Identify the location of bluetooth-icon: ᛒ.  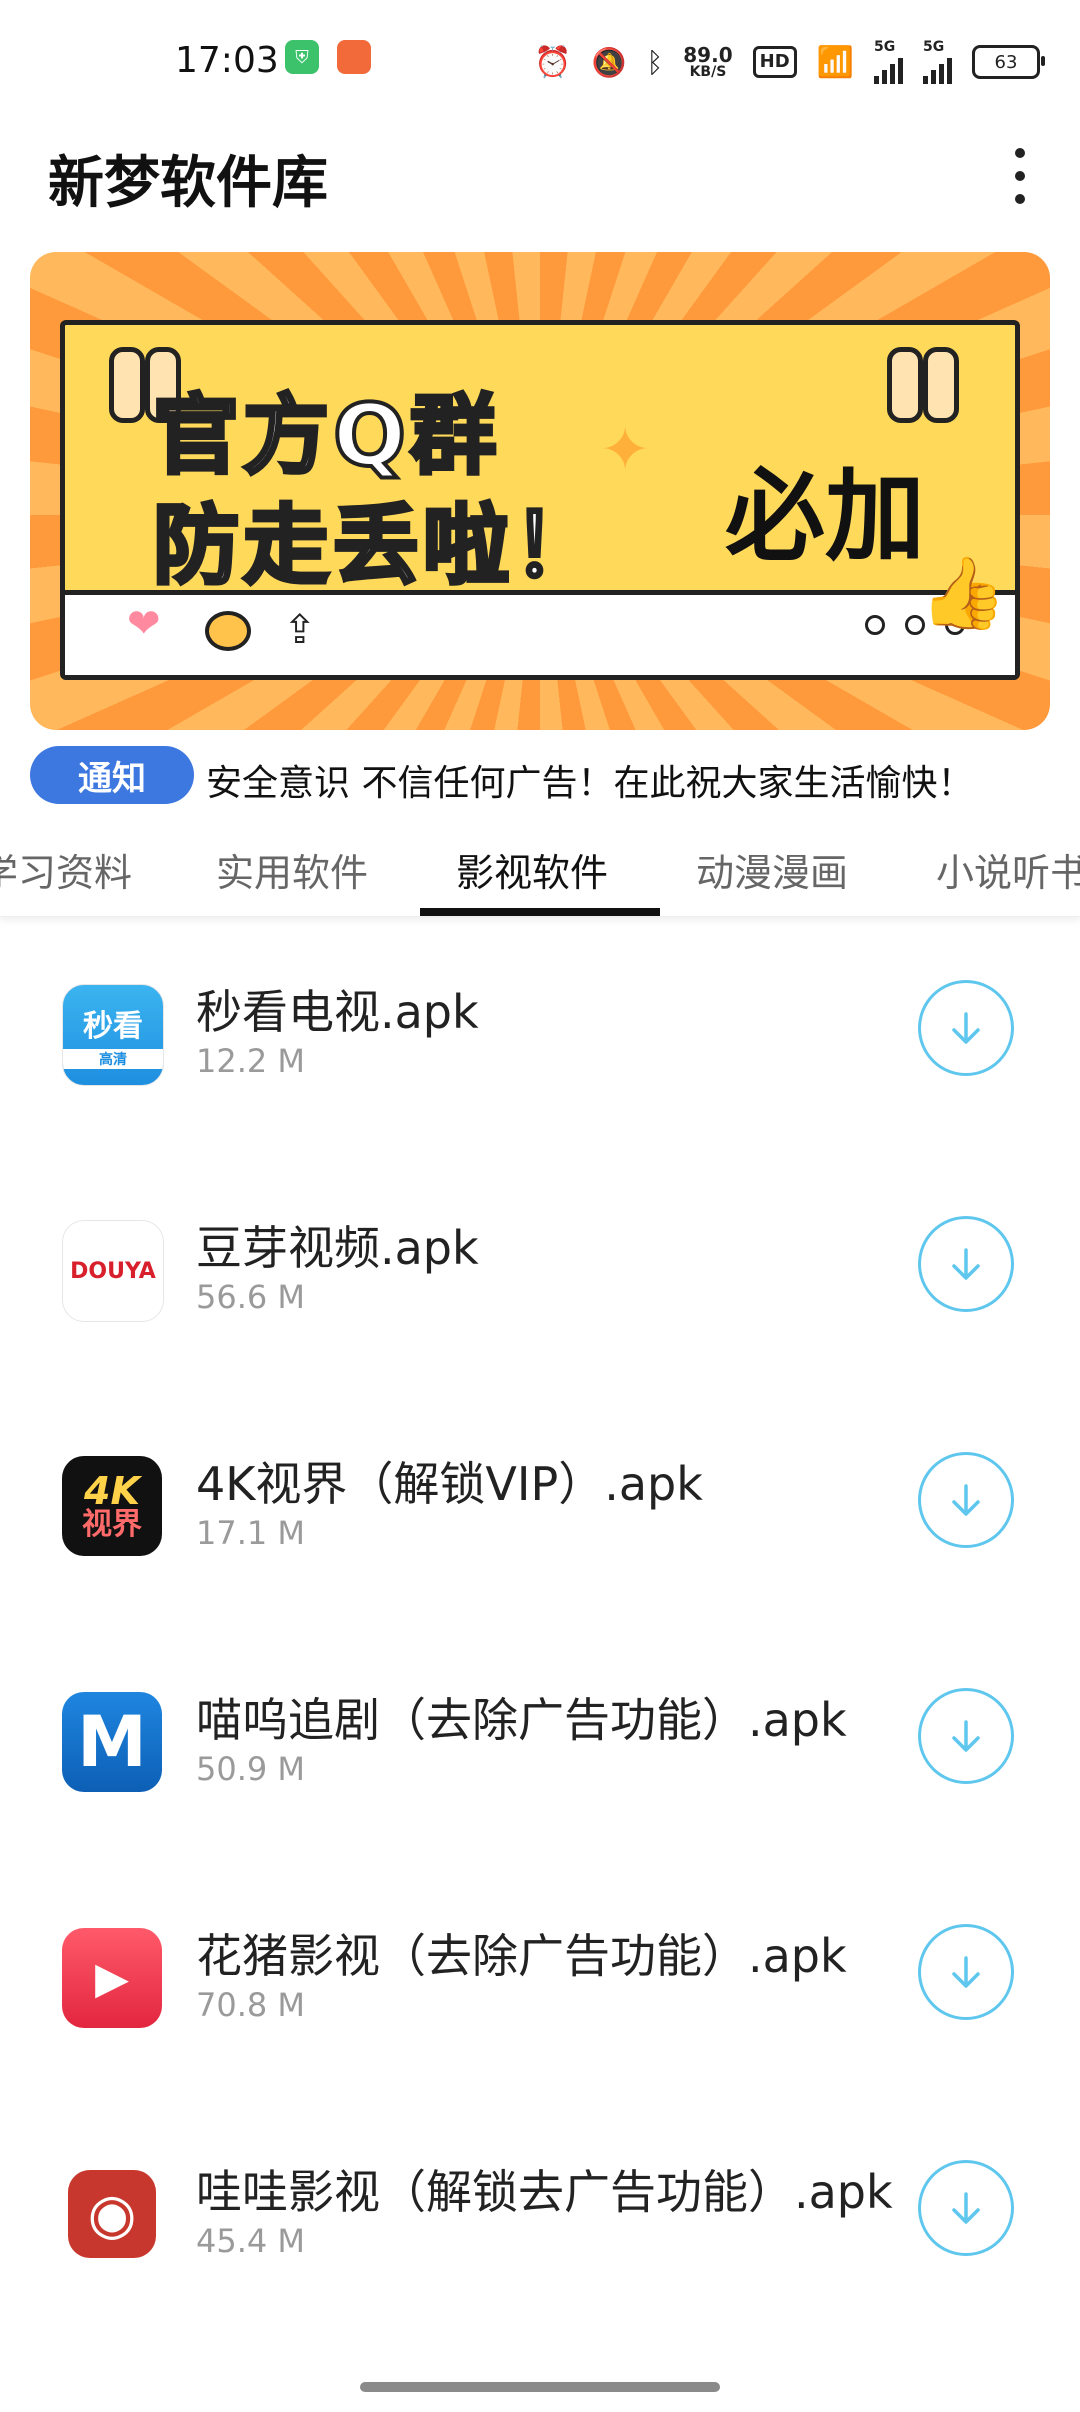
(655, 62).